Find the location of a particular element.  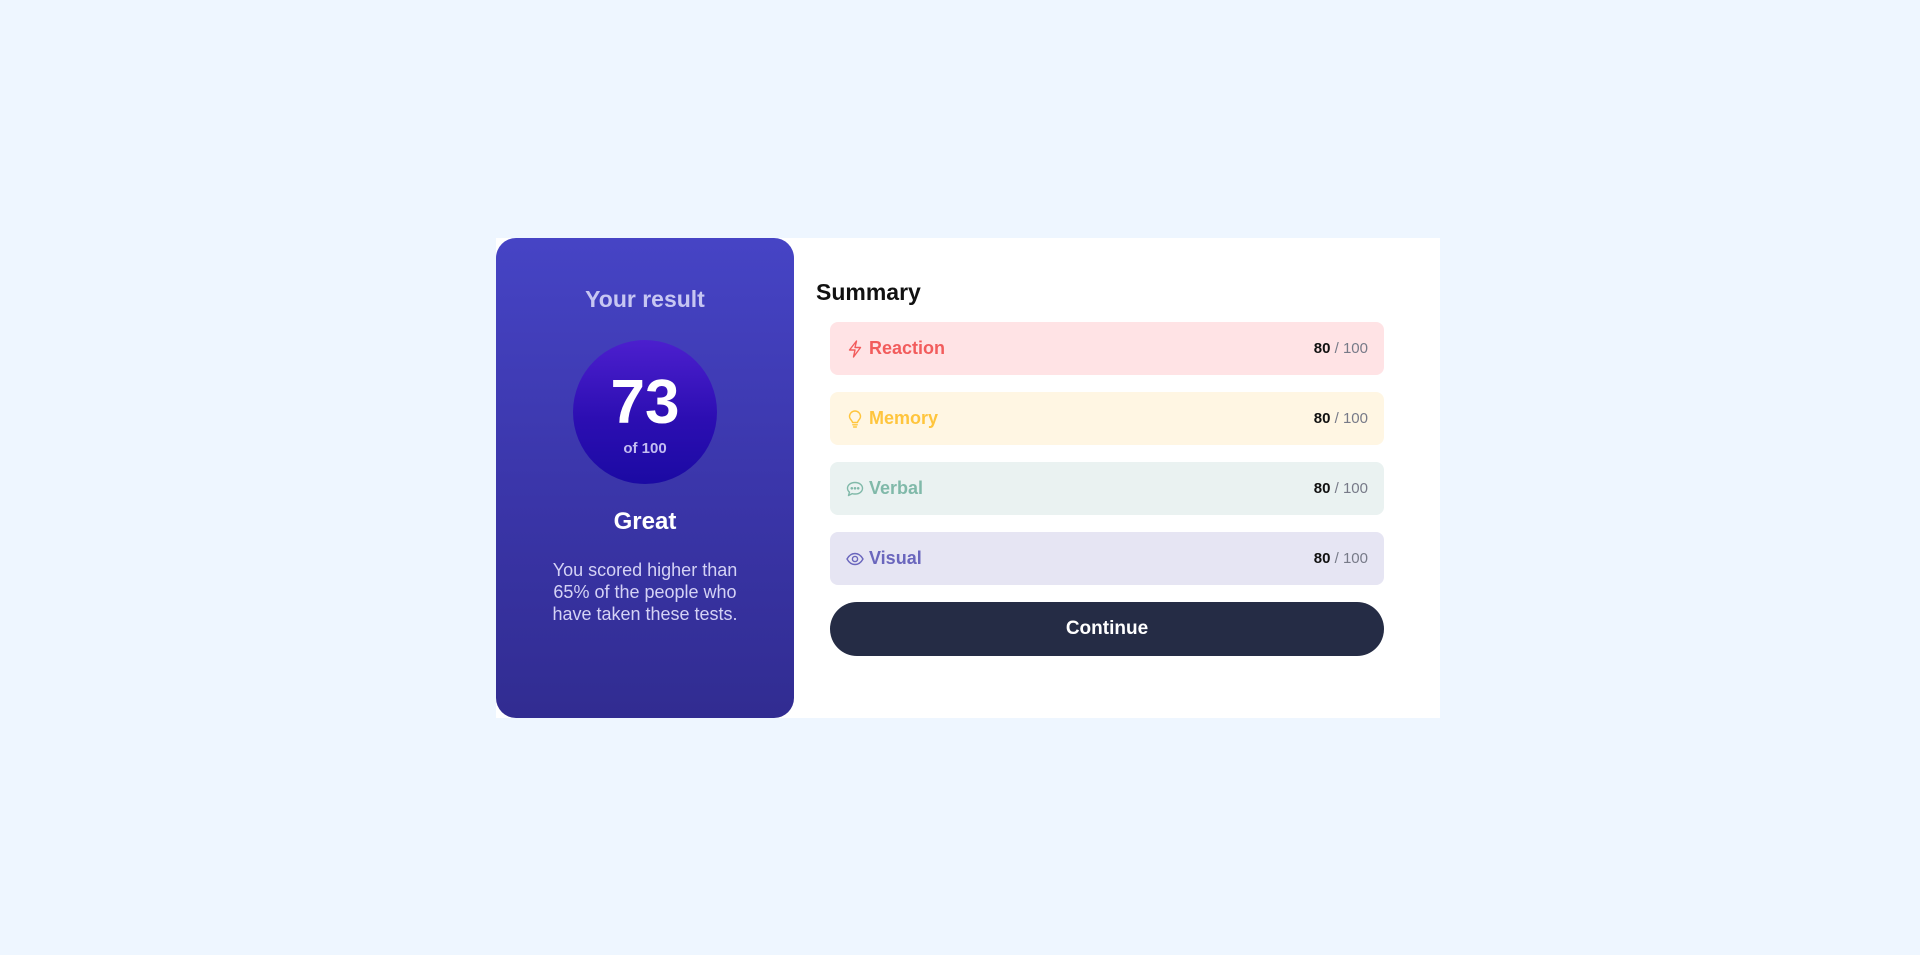

summary-row-label: Memory is located at coordinates (904, 418).